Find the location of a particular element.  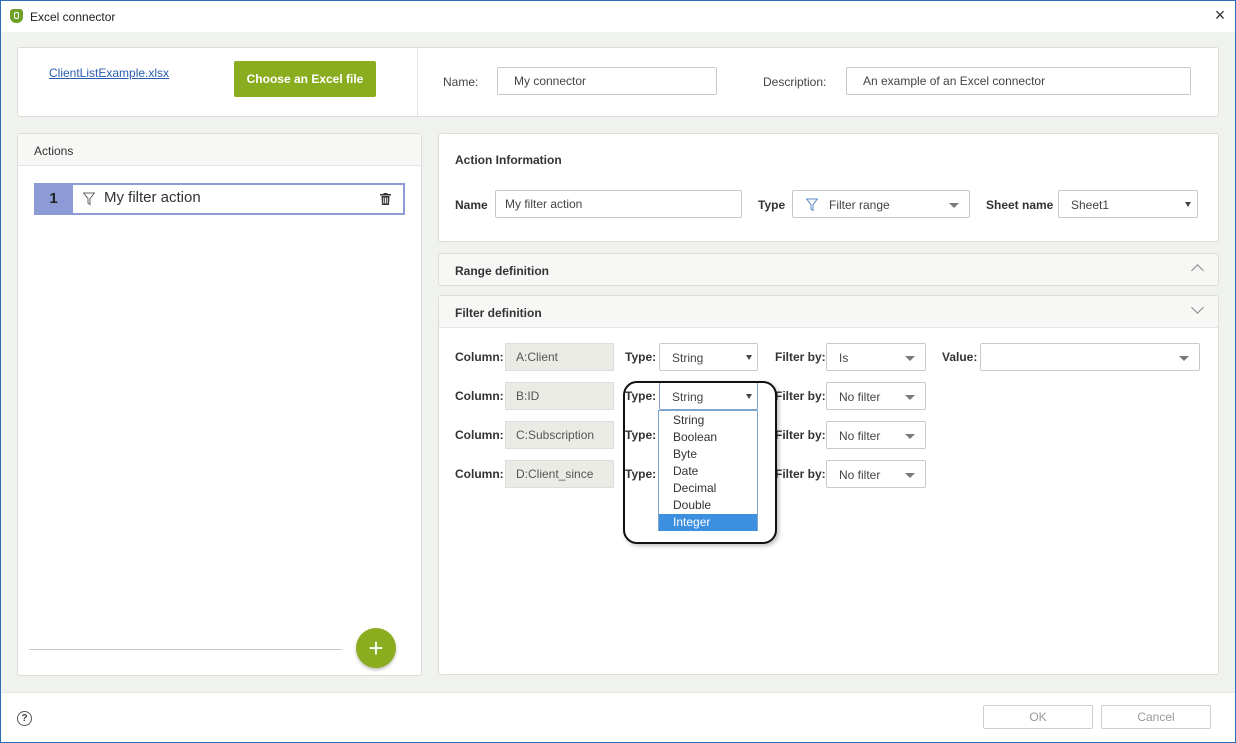

filter-definition-title: Filter definition is located at coordinates (498, 313).